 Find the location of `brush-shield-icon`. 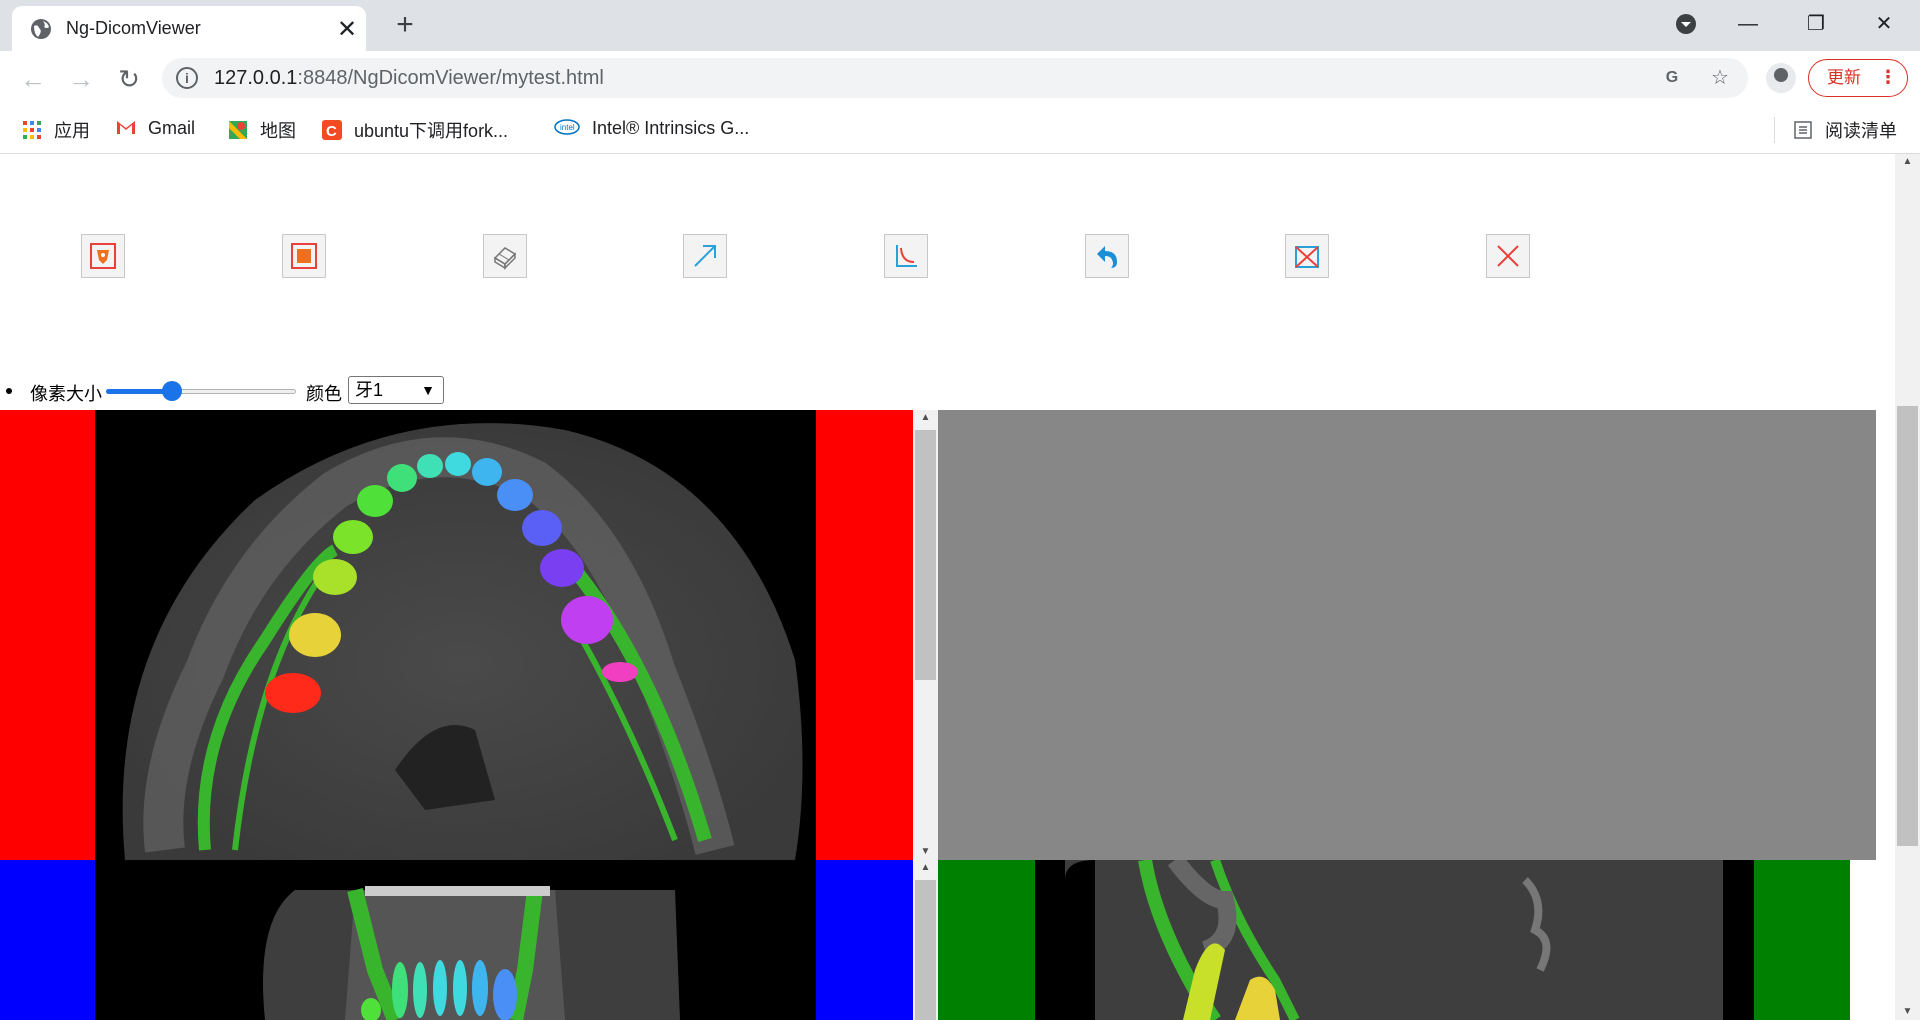

brush-shield-icon is located at coordinates (103, 256).